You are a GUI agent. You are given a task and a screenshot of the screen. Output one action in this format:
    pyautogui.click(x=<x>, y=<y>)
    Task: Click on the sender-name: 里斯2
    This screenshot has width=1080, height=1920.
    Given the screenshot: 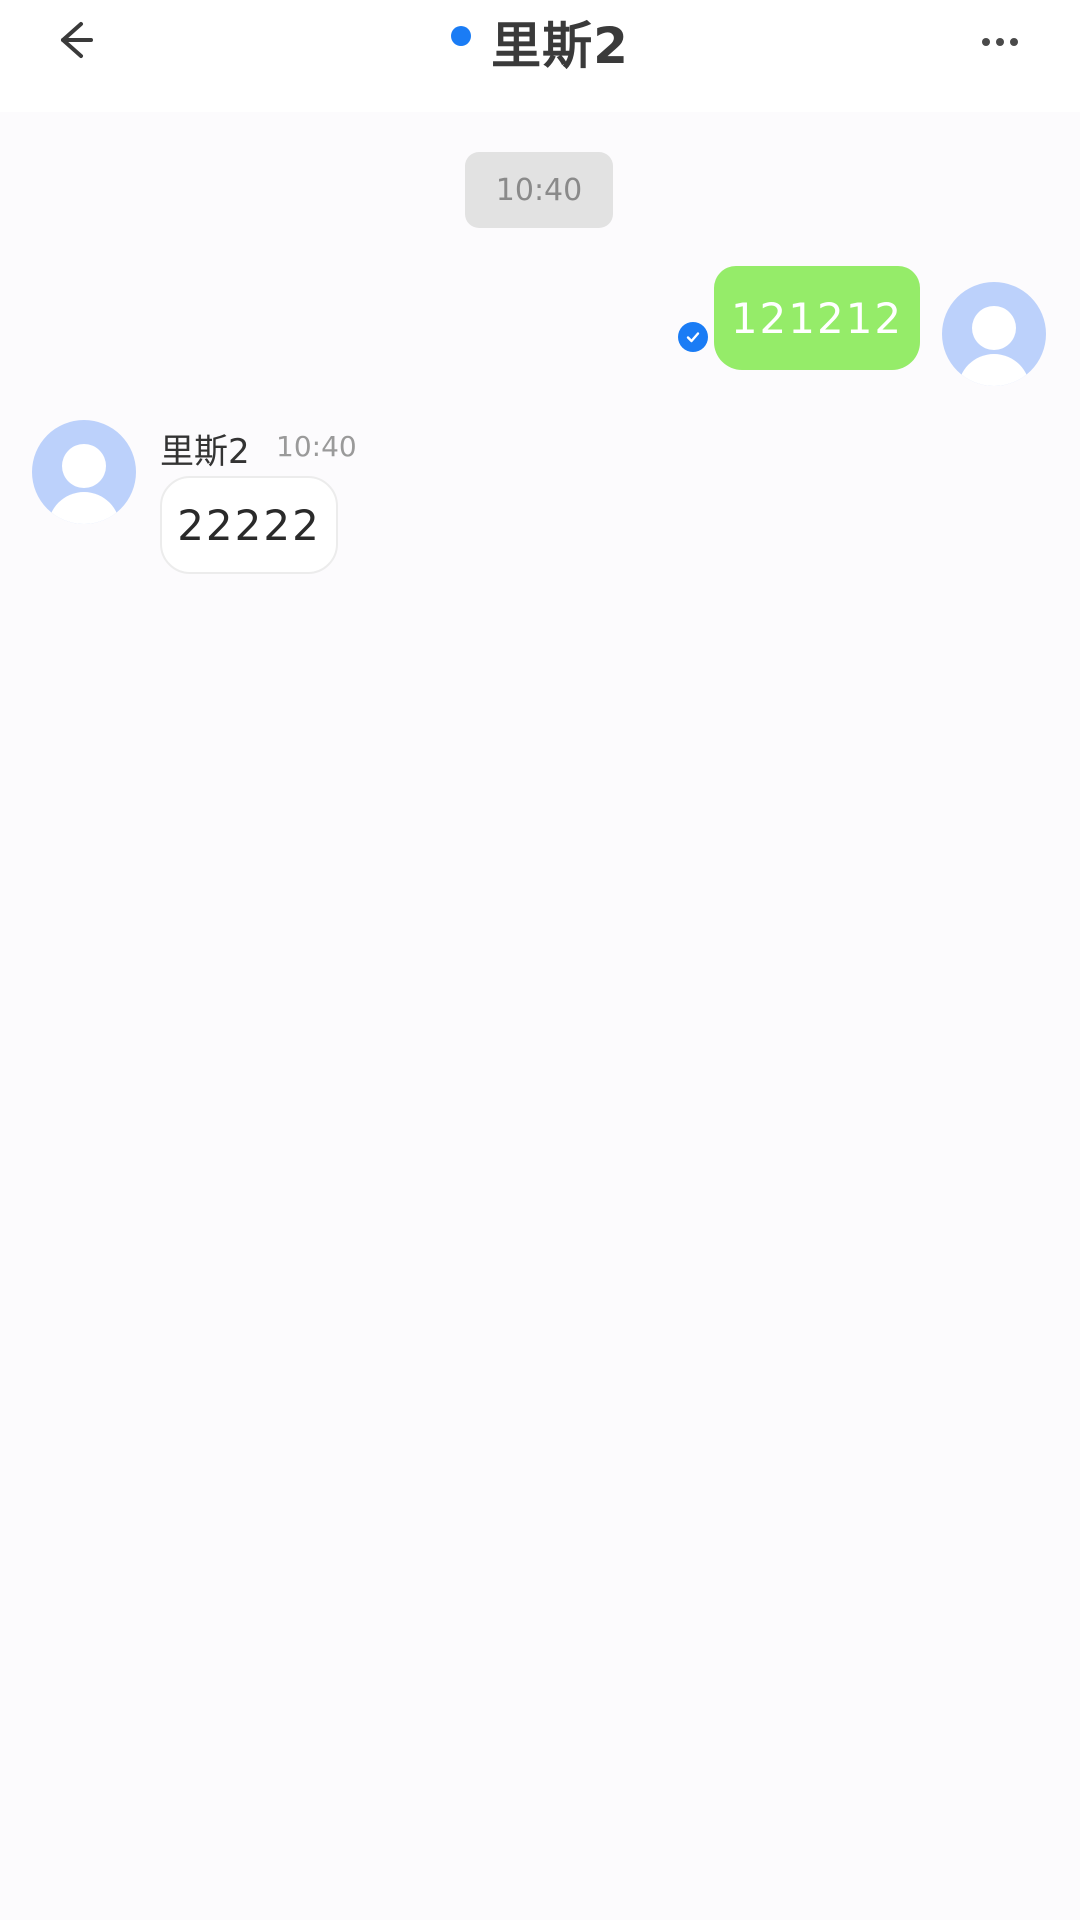 What is the action you would take?
    pyautogui.click(x=205, y=452)
    